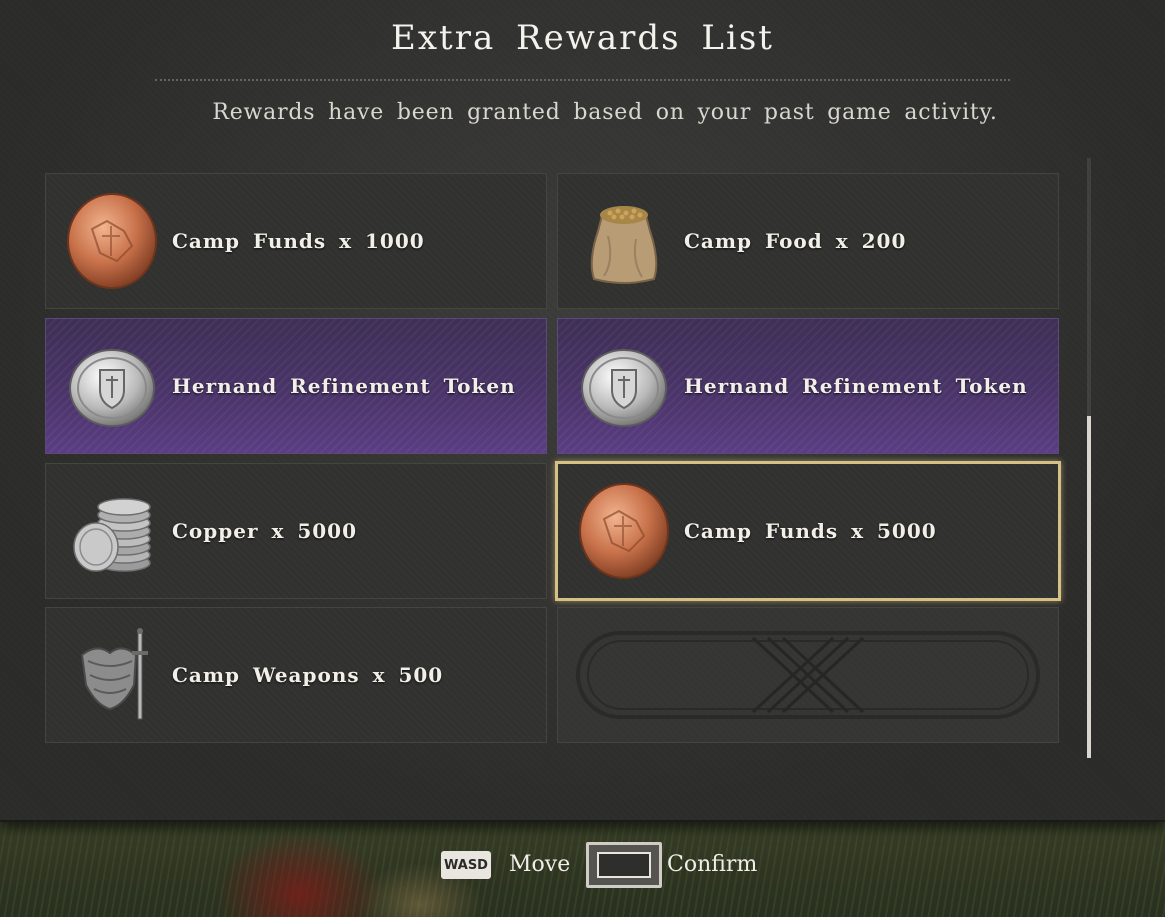  Describe the element at coordinates (308, 675) in the screenshot. I see `reward-label: Camp Weapons x 500` at that location.